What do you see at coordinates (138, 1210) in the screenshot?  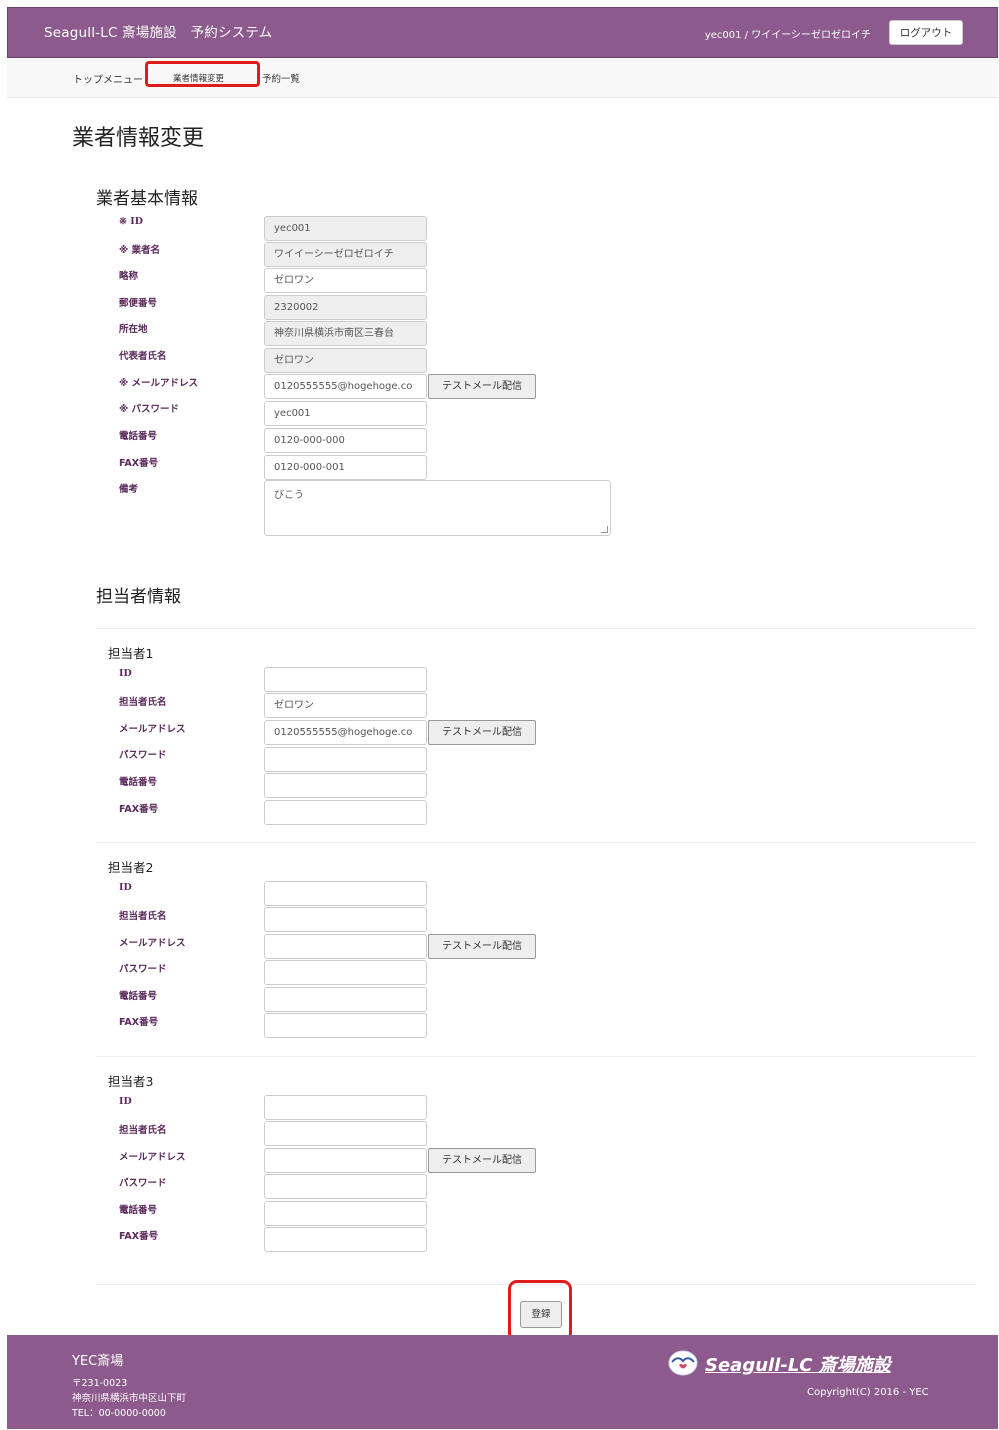 I see `staff3-phone-label: 電話番号` at bounding box center [138, 1210].